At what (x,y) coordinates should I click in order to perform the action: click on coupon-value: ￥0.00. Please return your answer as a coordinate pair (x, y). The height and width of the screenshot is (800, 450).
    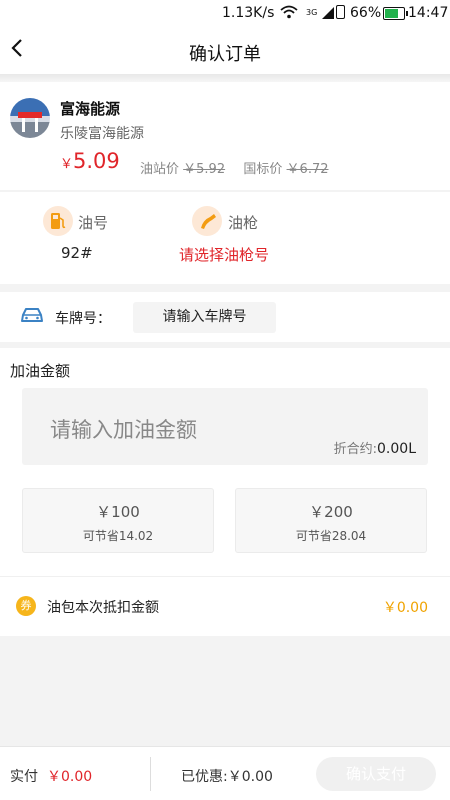
    Looking at the image, I should click on (405, 608).